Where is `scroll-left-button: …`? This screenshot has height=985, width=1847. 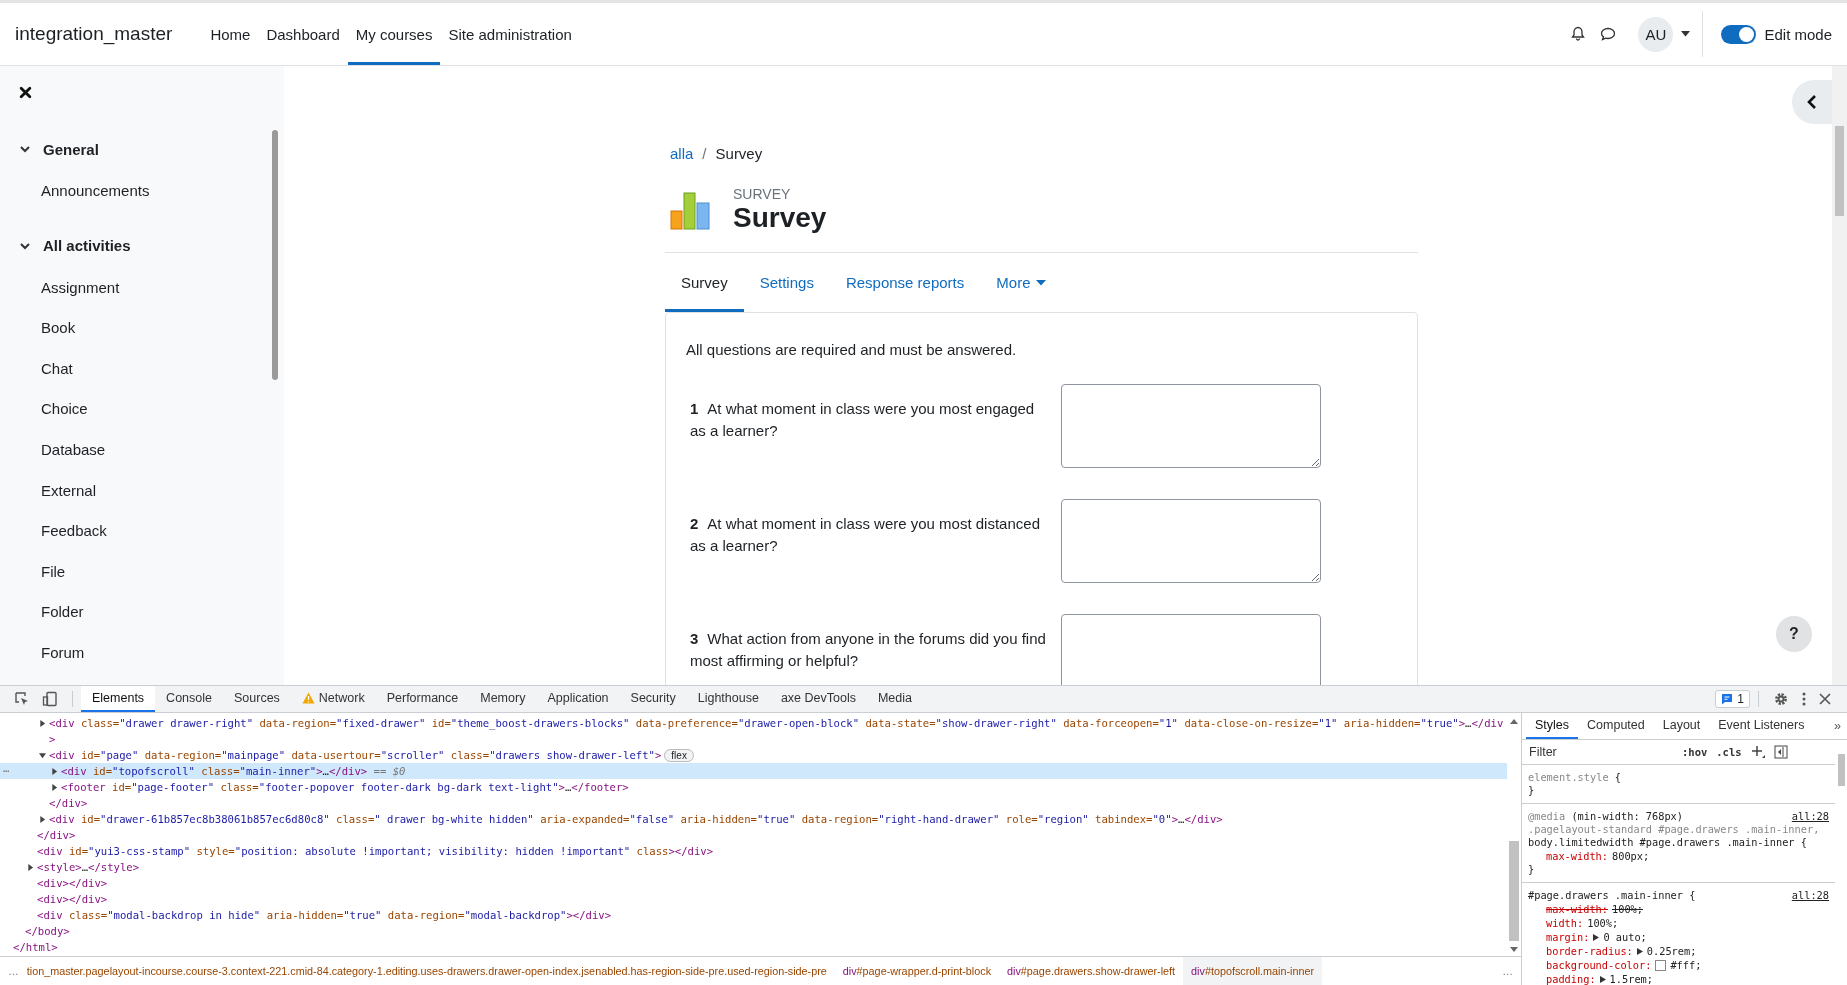 scroll-left-button: … is located at coordinates (13, 971).